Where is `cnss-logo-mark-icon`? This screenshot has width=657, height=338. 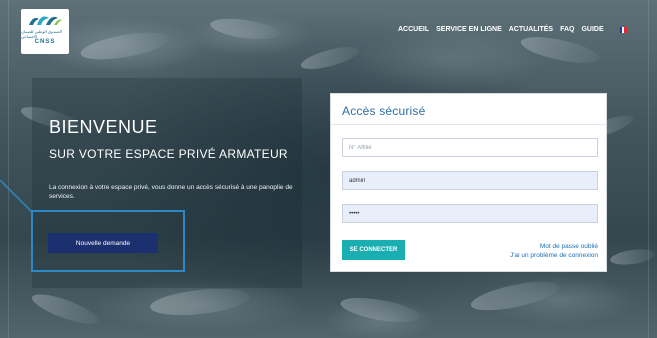
cnss-logo-mark-icon is located at coordinates (45, 20).